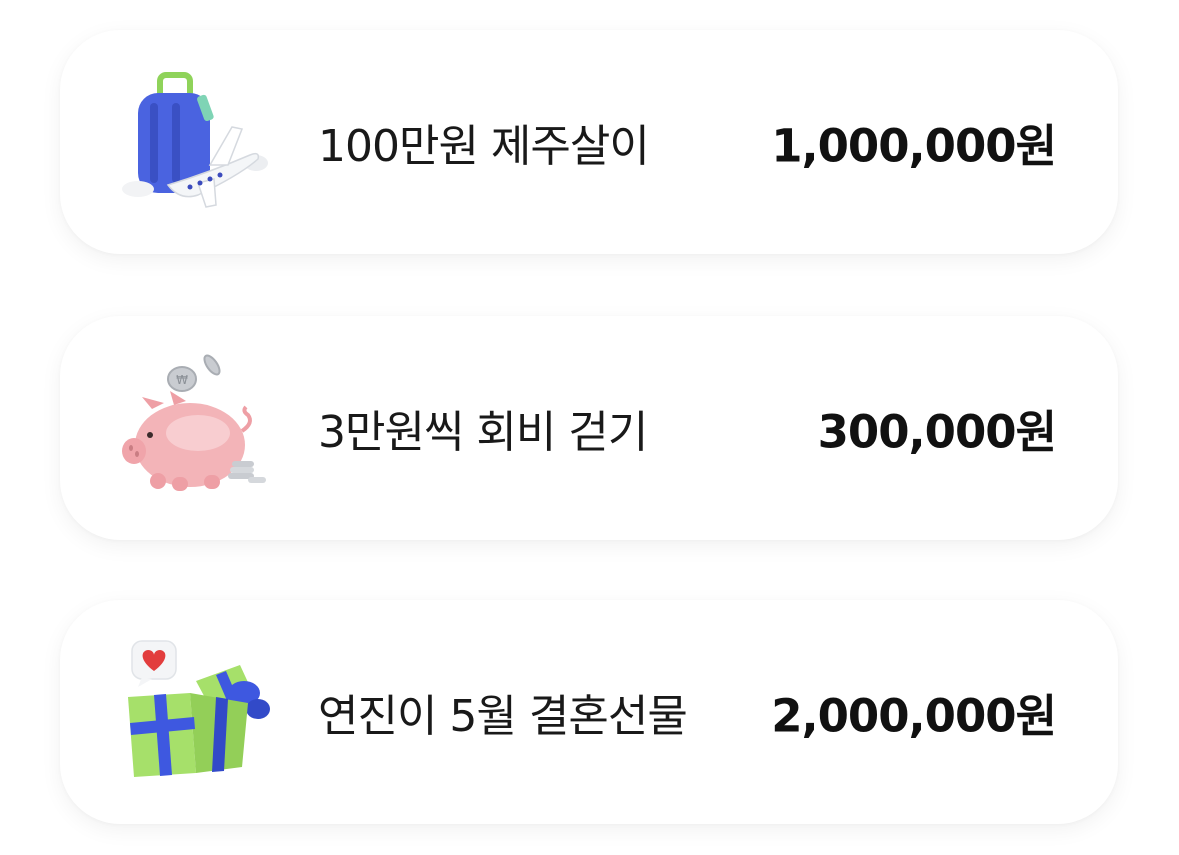  What do you see at coordinates (484, 146) in the screenshot?
I see `goal-label: 100만원 제주살이` at bounding box center [484, 146].